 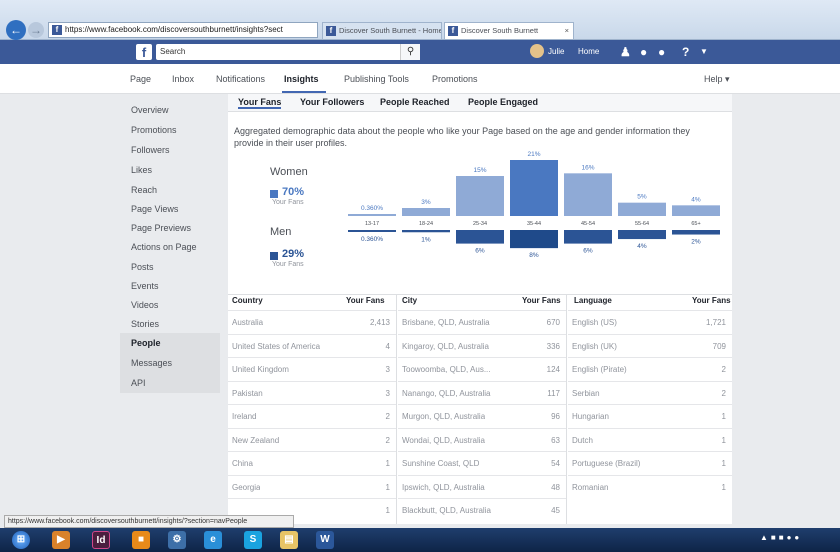 What do you see at coordinates (480, 196) in the screenshot?
I see `women-bar` at bounding box center [480, 196].